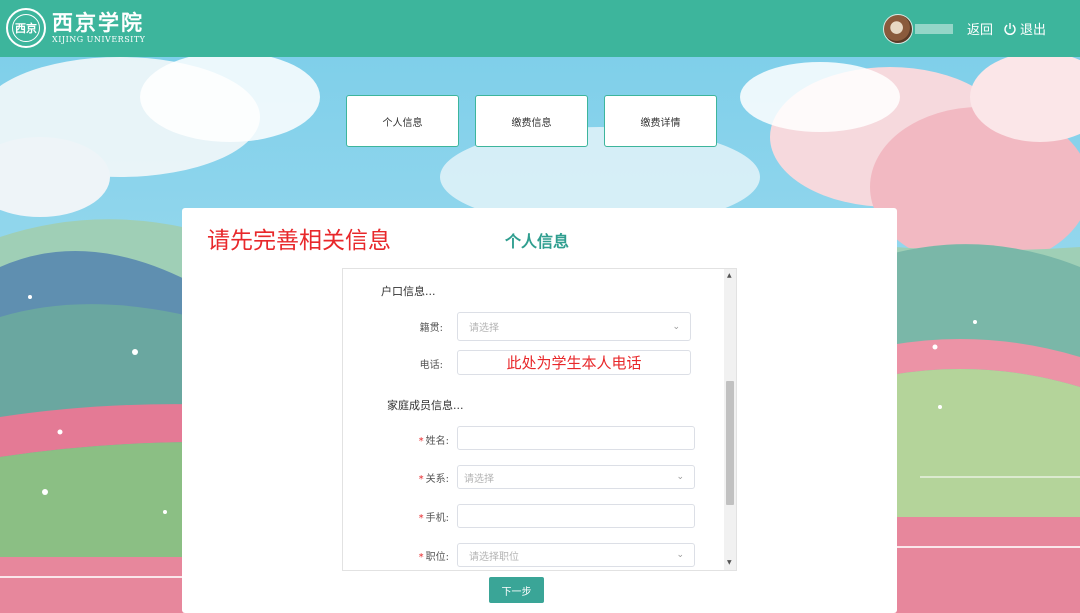 The image size is (1080, 613). What do you see at coordinates (933, 28) in the screenshot?
I see `username-redacted` at bounding box center [933, 28].